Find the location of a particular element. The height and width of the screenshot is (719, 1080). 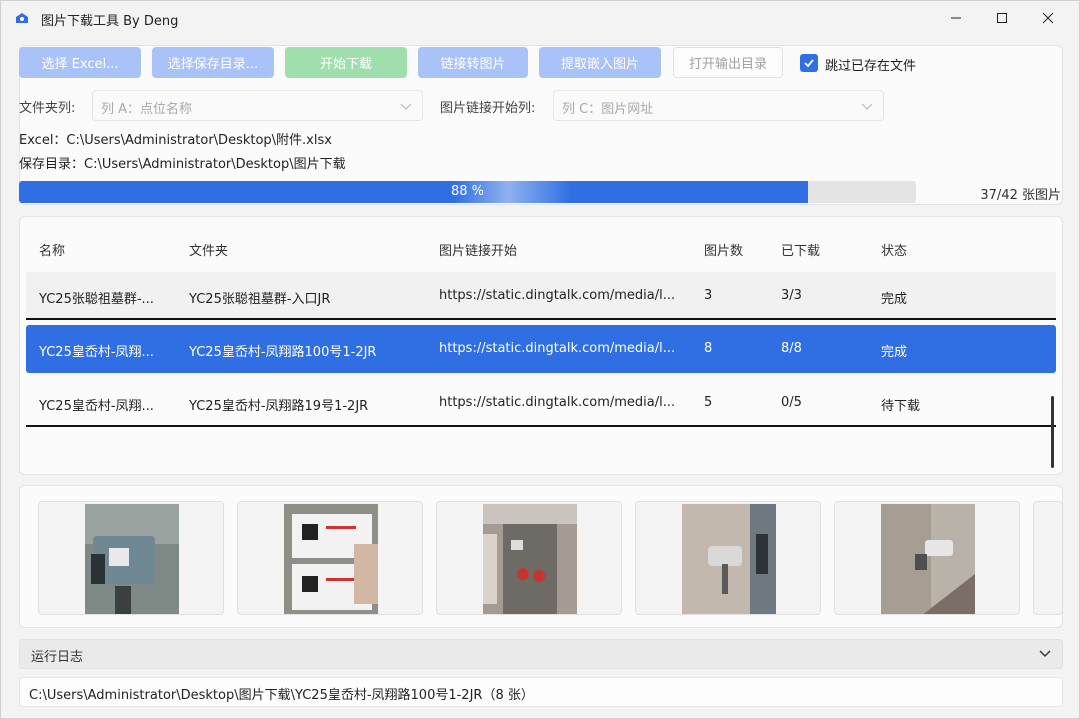

cell-image-count: 3 is located at coordinates (708, 295).